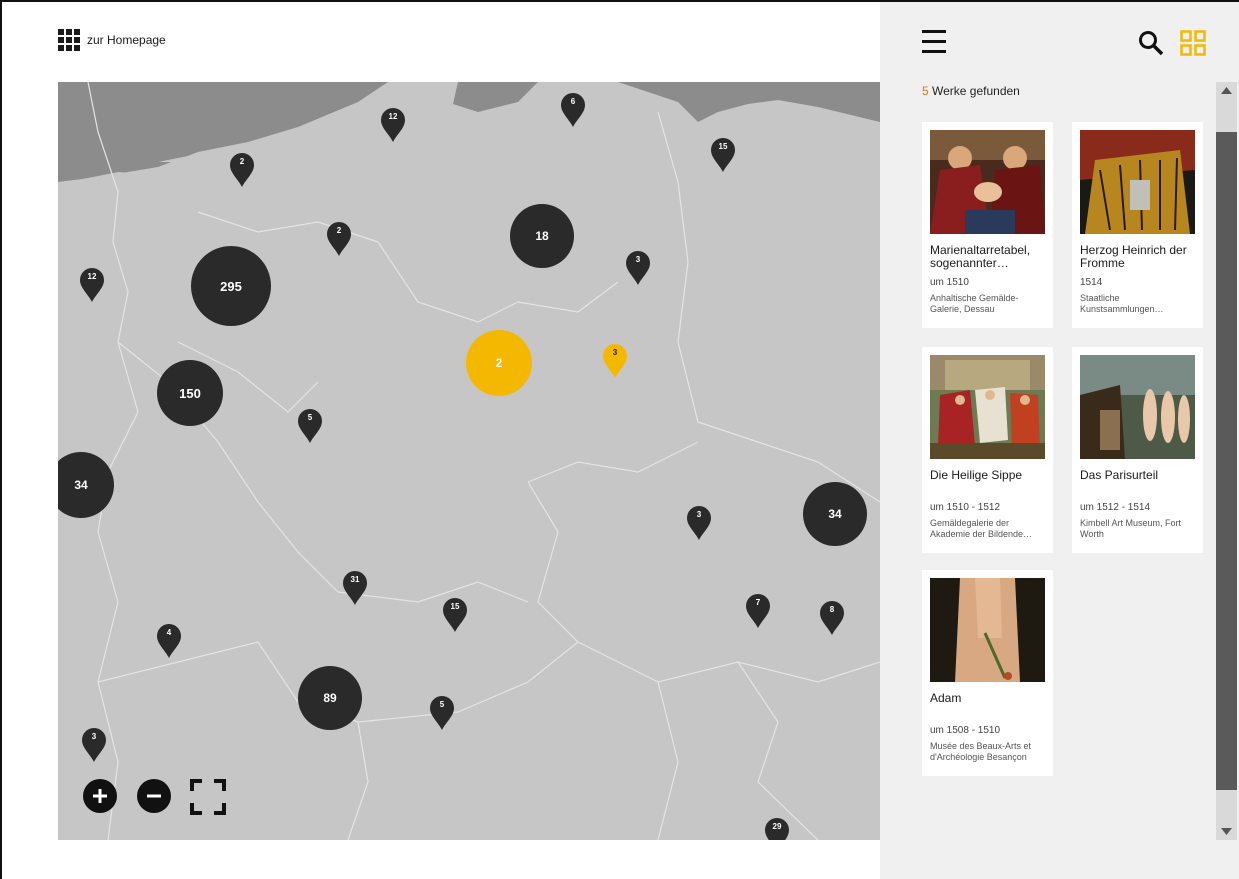  I want to click on map-cluster: 295, so click(231, 286).